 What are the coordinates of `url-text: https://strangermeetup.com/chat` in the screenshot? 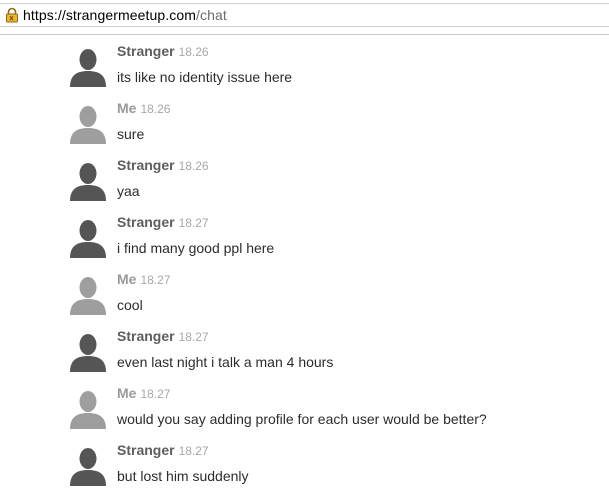 It's located at (125, 15).